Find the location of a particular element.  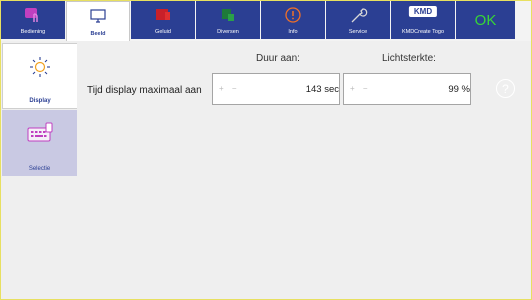

sidebar-item-label: Selectie is located at coordinates (39, 169).